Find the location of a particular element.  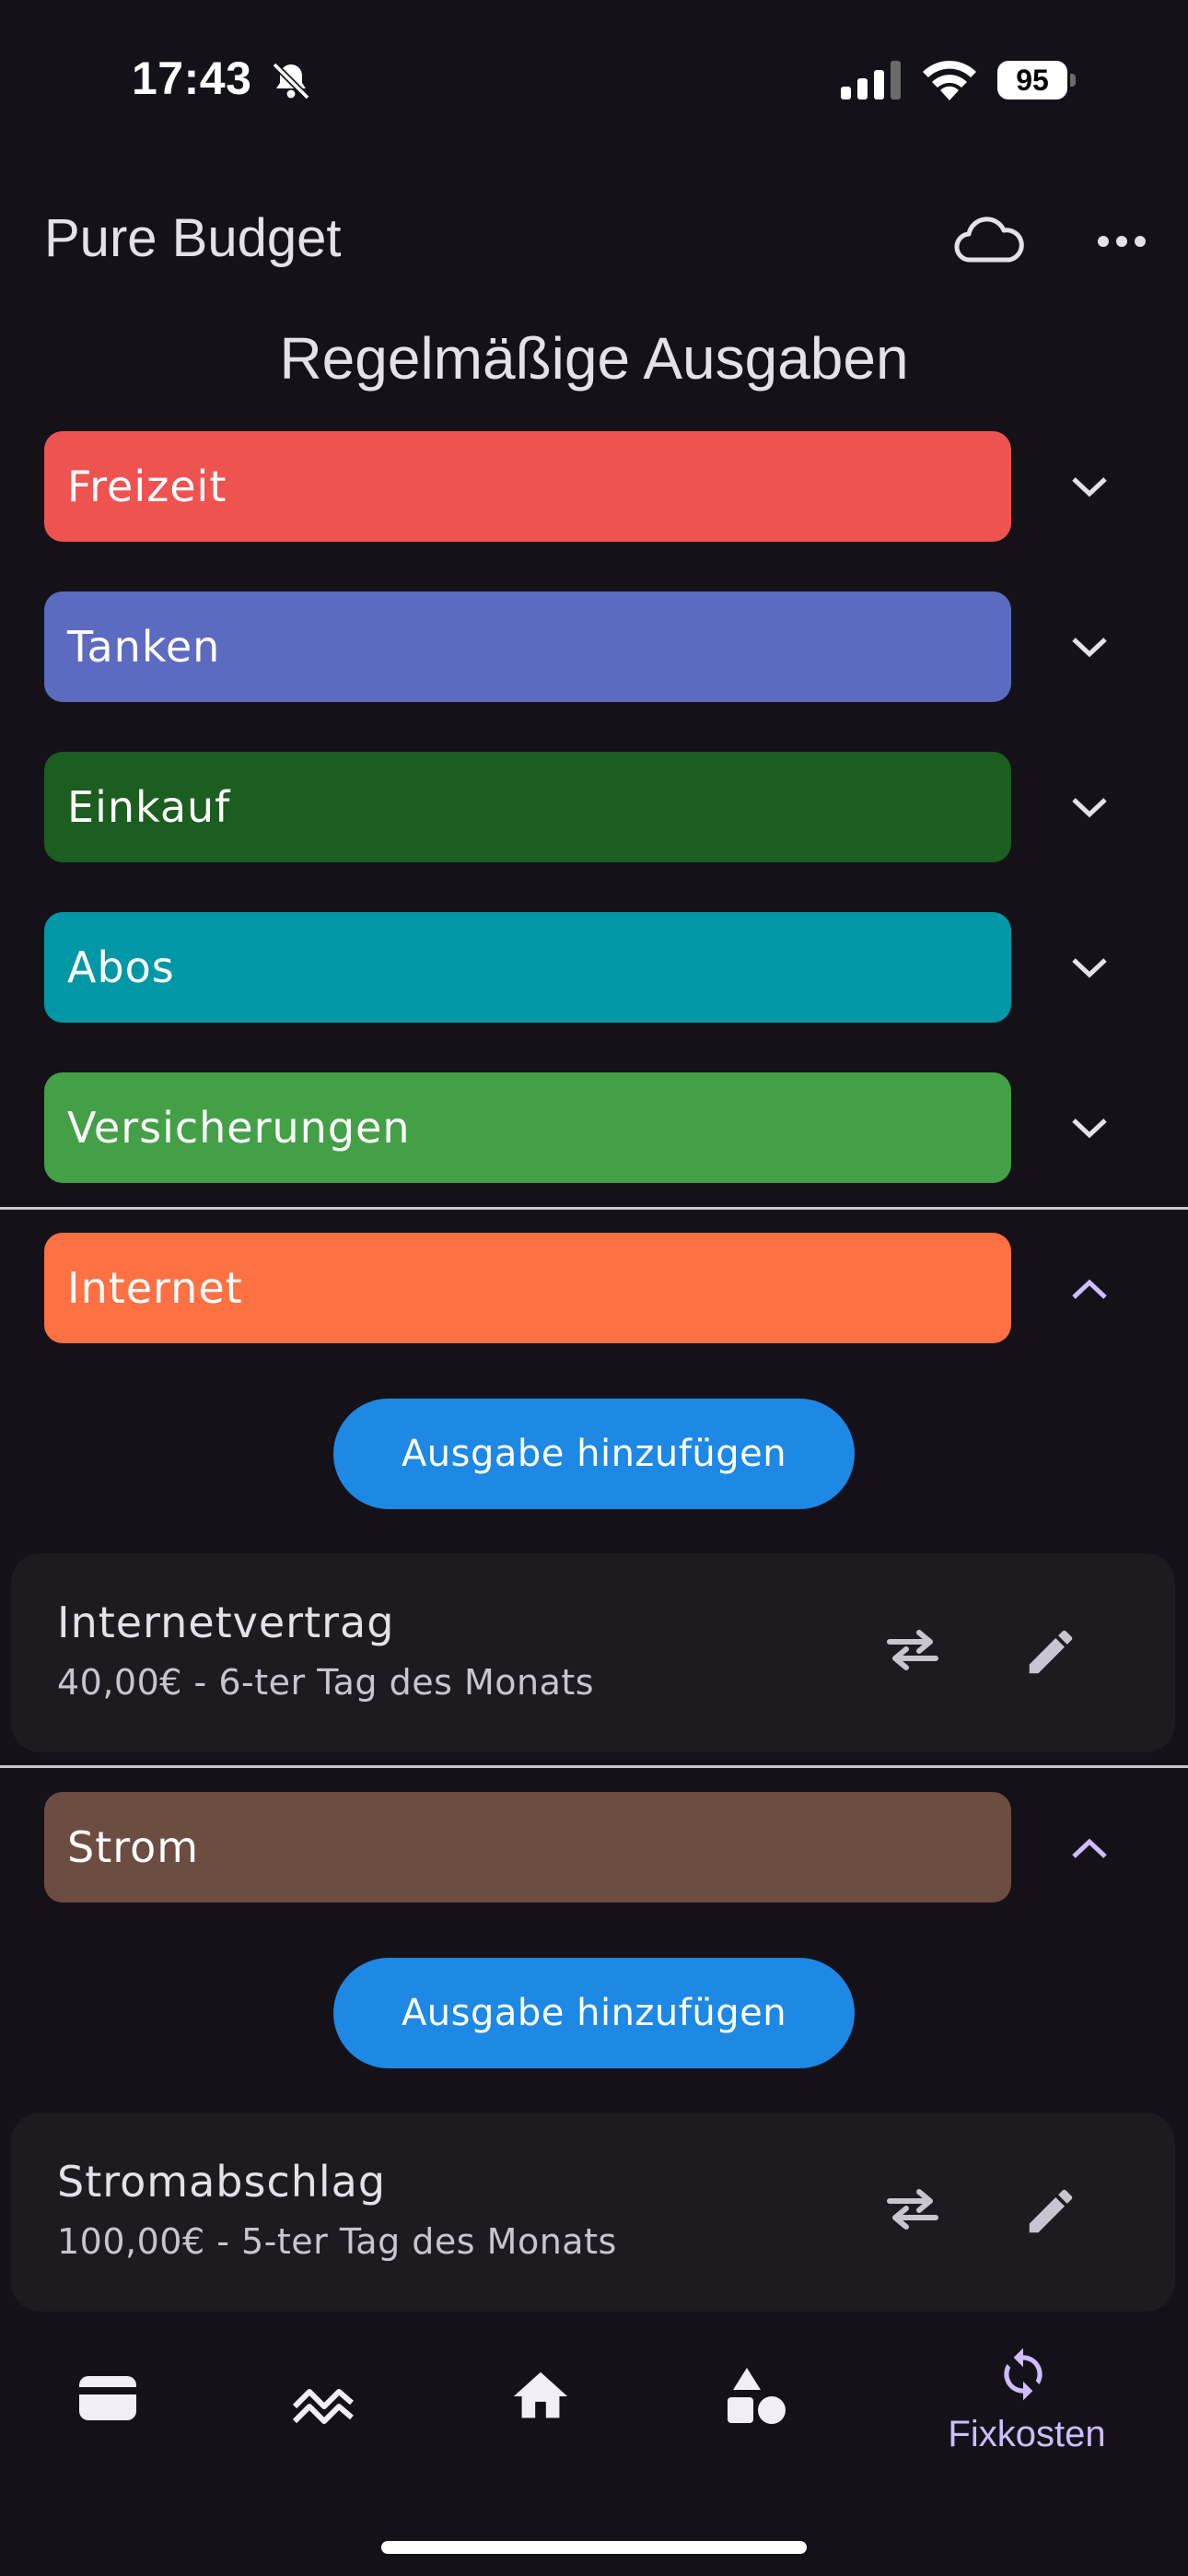

home-icon is located at coordinates (540, 2396).